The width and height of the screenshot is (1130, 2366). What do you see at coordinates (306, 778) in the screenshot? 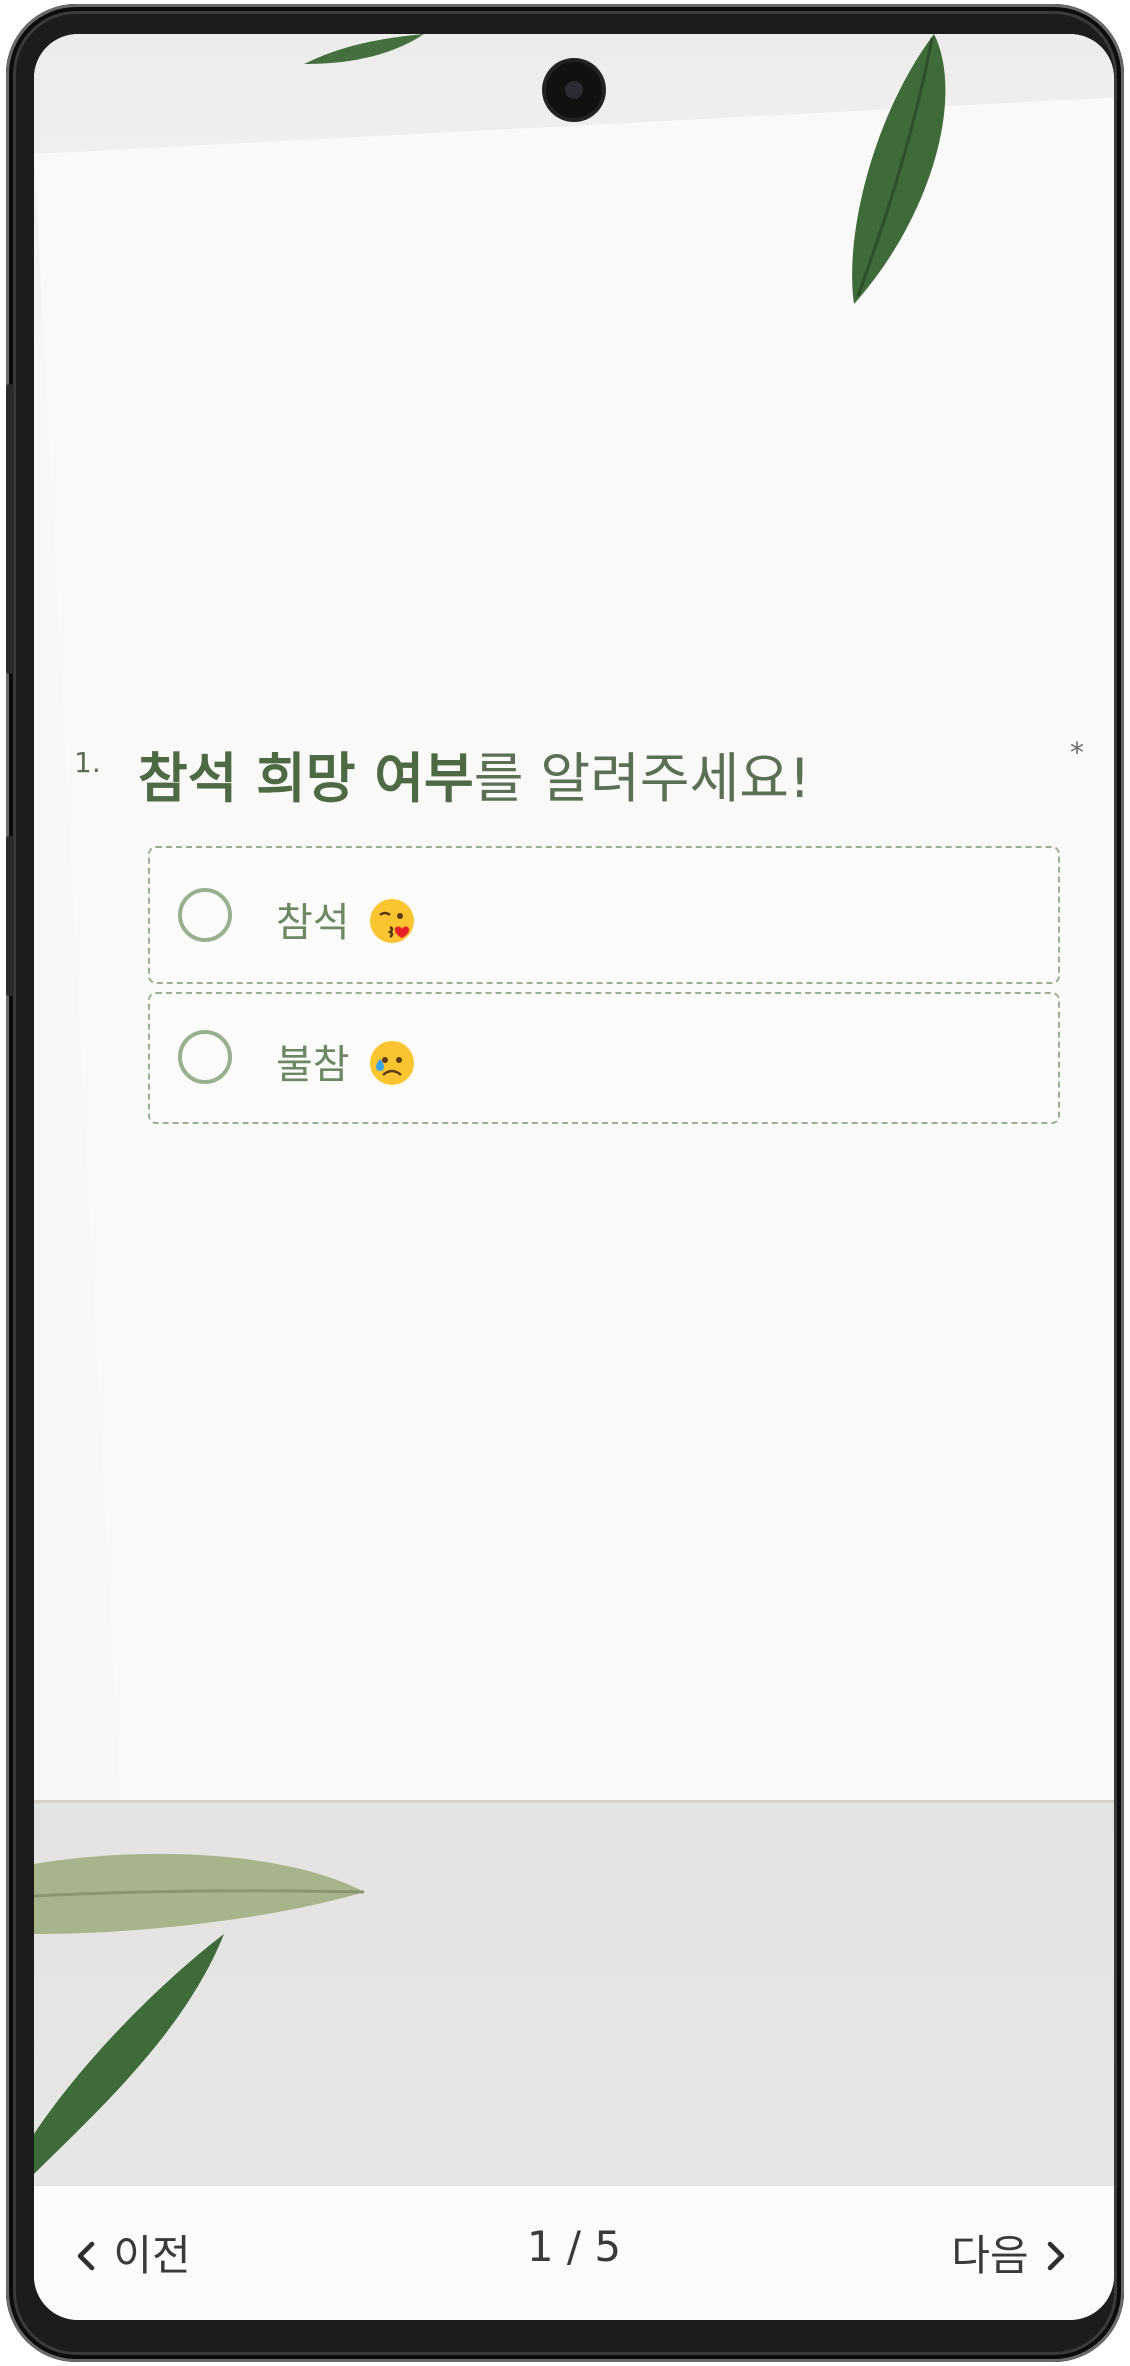
I see `question-title-bold: 참석 희망 여부` at bounding box center [306, 778].